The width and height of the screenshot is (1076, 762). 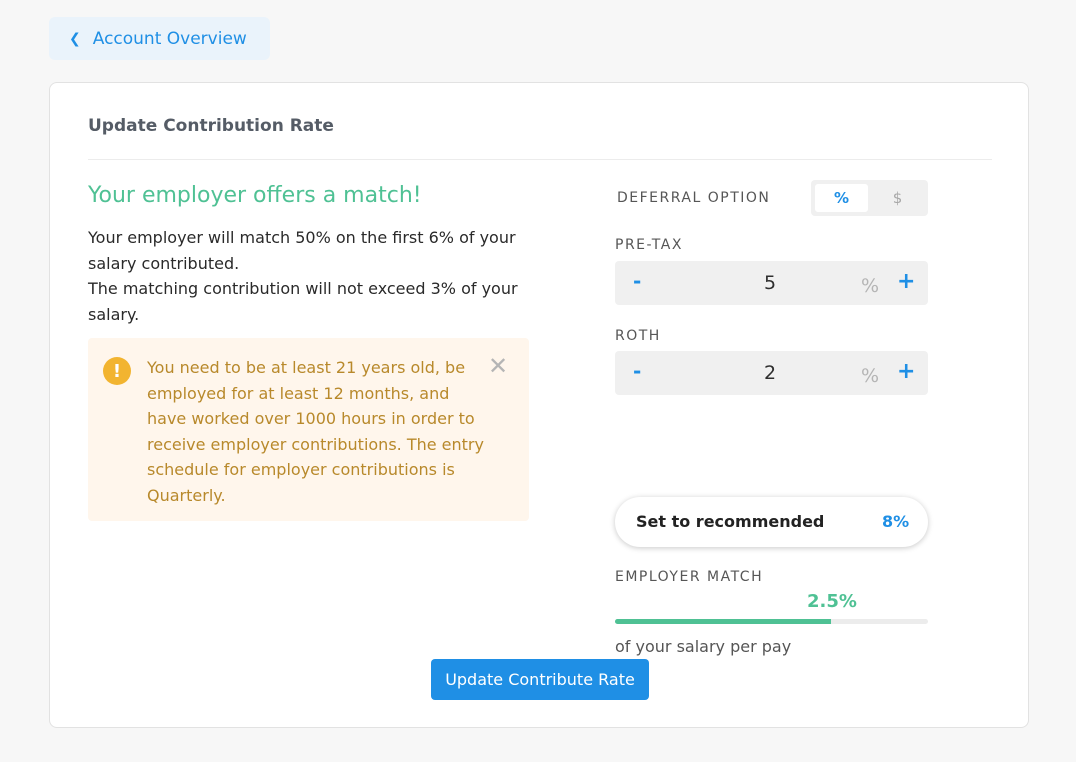 I want to click on deferral-dollar-option: $, so click(x=897, y=198).